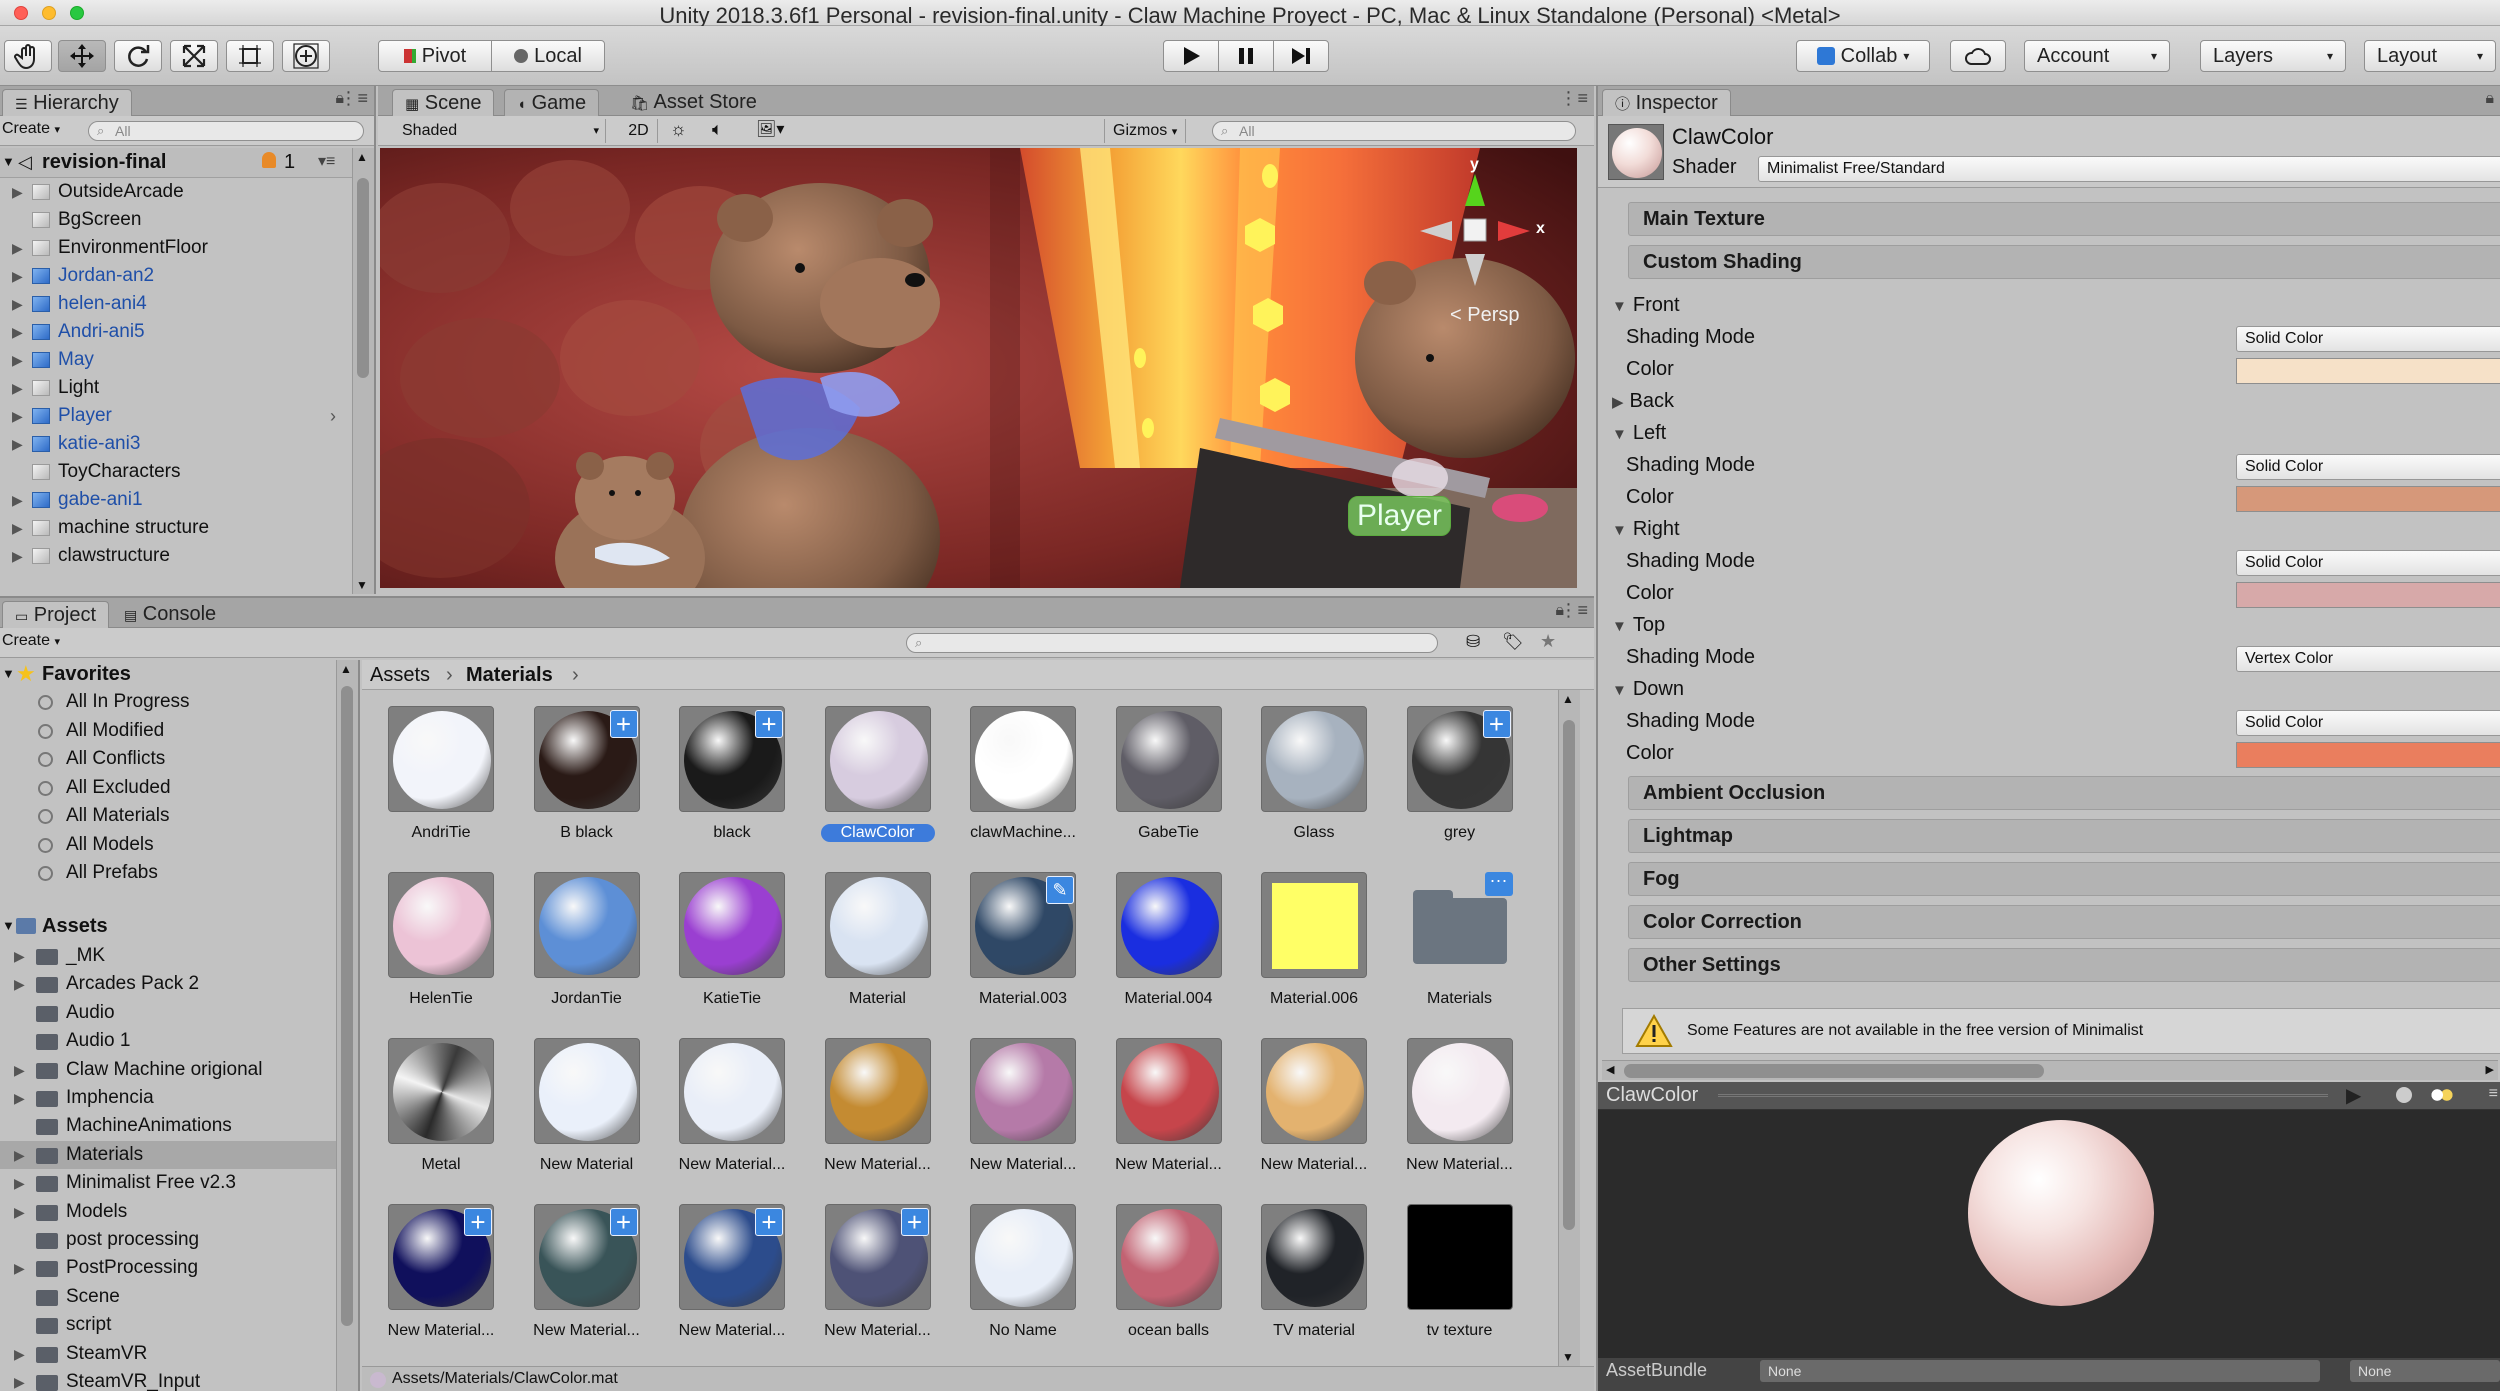 This screenshot has height=1391, width=2500. What do you see at coordinates (168, 1297) in the screenshot?
I see `asset-folder-item: Scene` at bounding box center [168, 1297].